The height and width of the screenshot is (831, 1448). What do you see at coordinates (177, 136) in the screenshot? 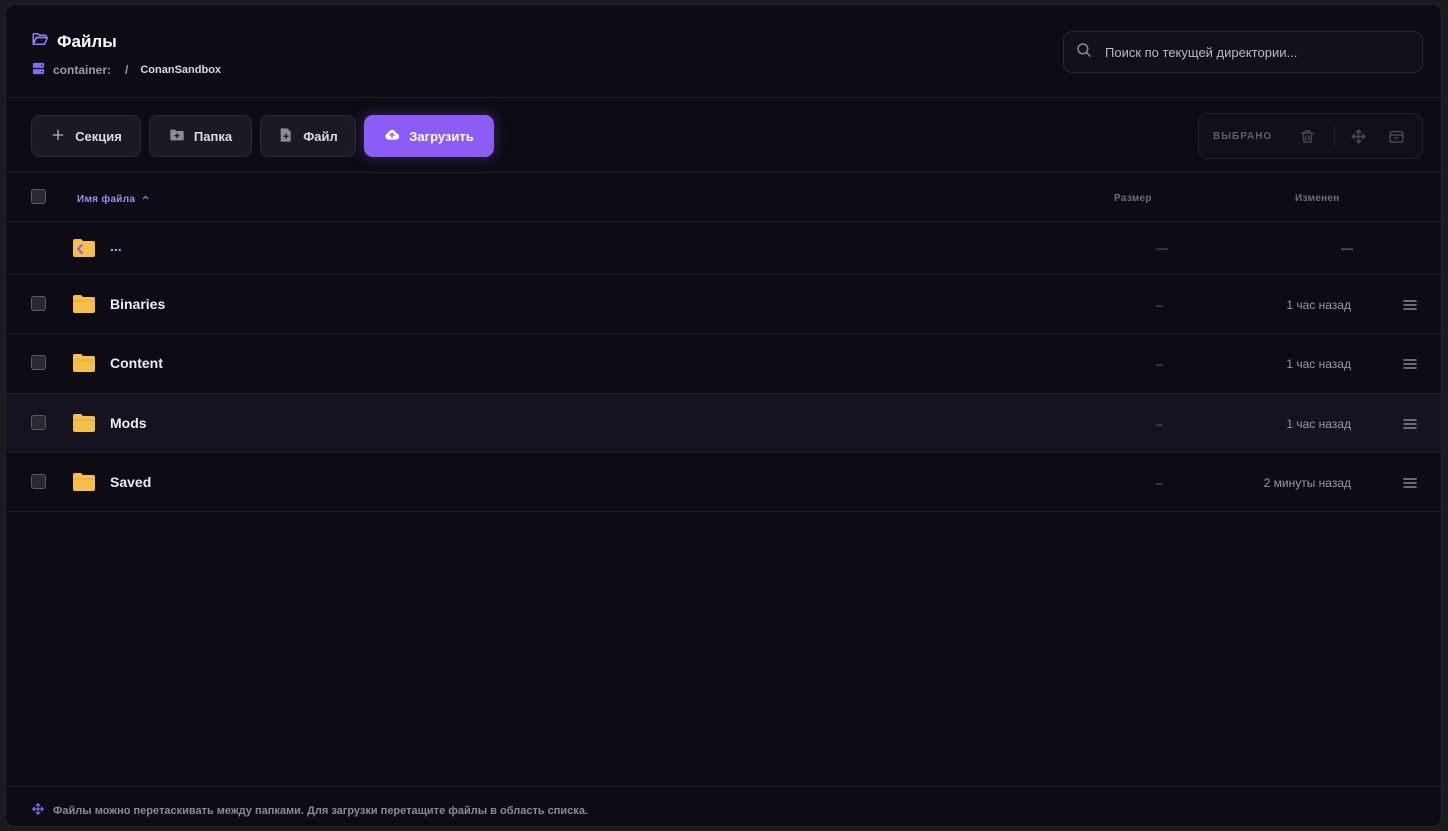
I see `folder-plus-icon` at bounding box center [177, 136].